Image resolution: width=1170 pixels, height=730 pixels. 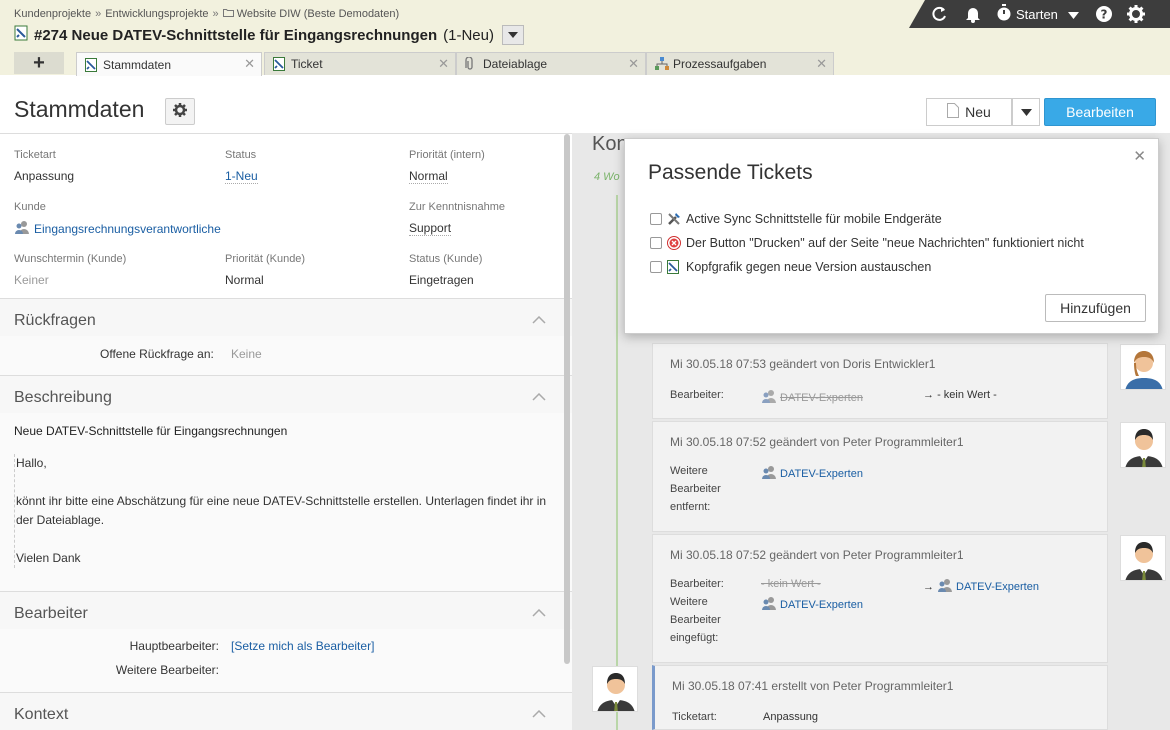 I want to click on set-me-assignee-link: [Setze mich als Bearbeiter], so click(x=302, y=646).